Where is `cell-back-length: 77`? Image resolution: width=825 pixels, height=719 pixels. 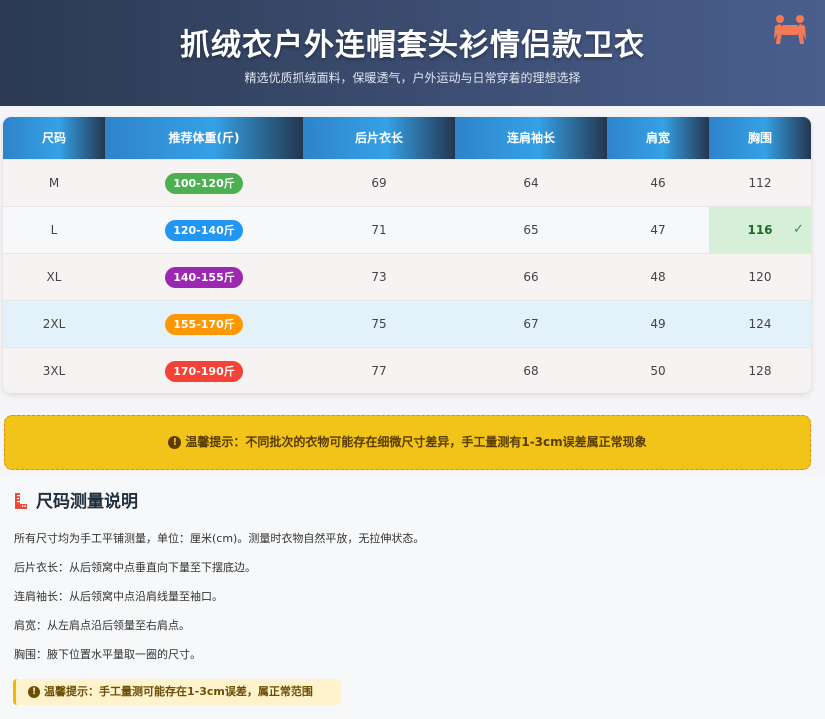 cell-back-length: 77 is located at coordinates (379, 371).